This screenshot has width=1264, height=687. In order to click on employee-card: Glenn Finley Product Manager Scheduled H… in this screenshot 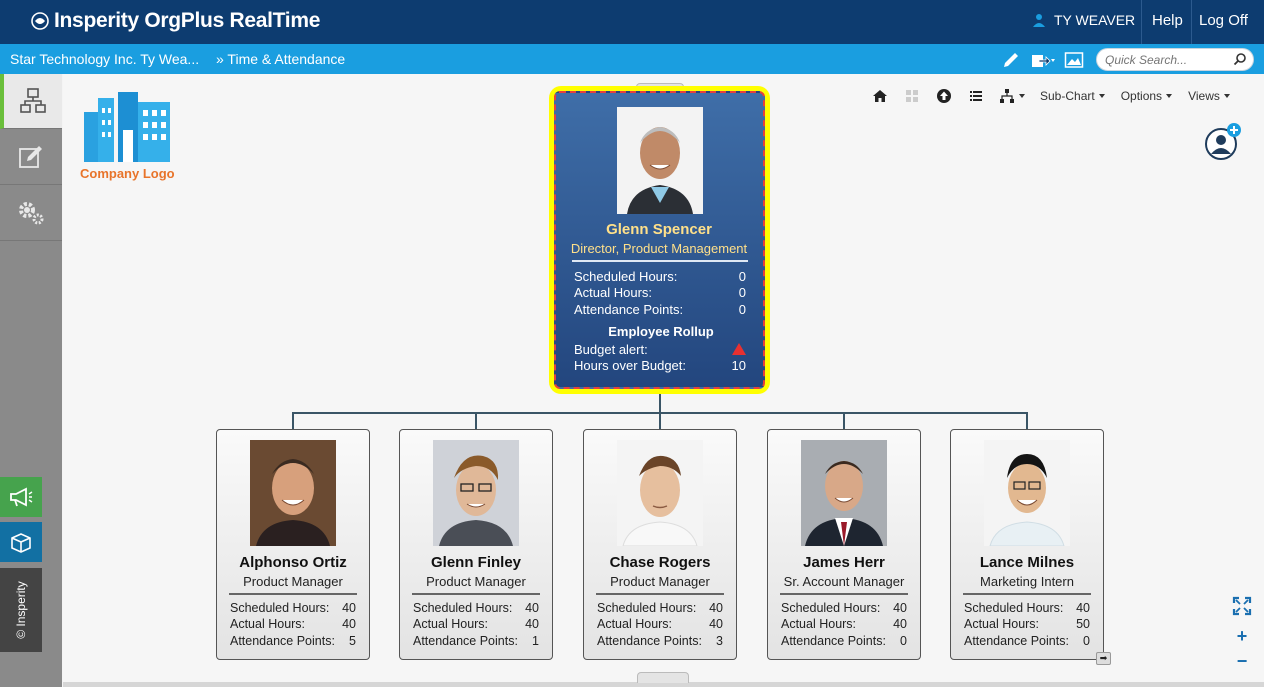, I will do `click(476, 544)`.